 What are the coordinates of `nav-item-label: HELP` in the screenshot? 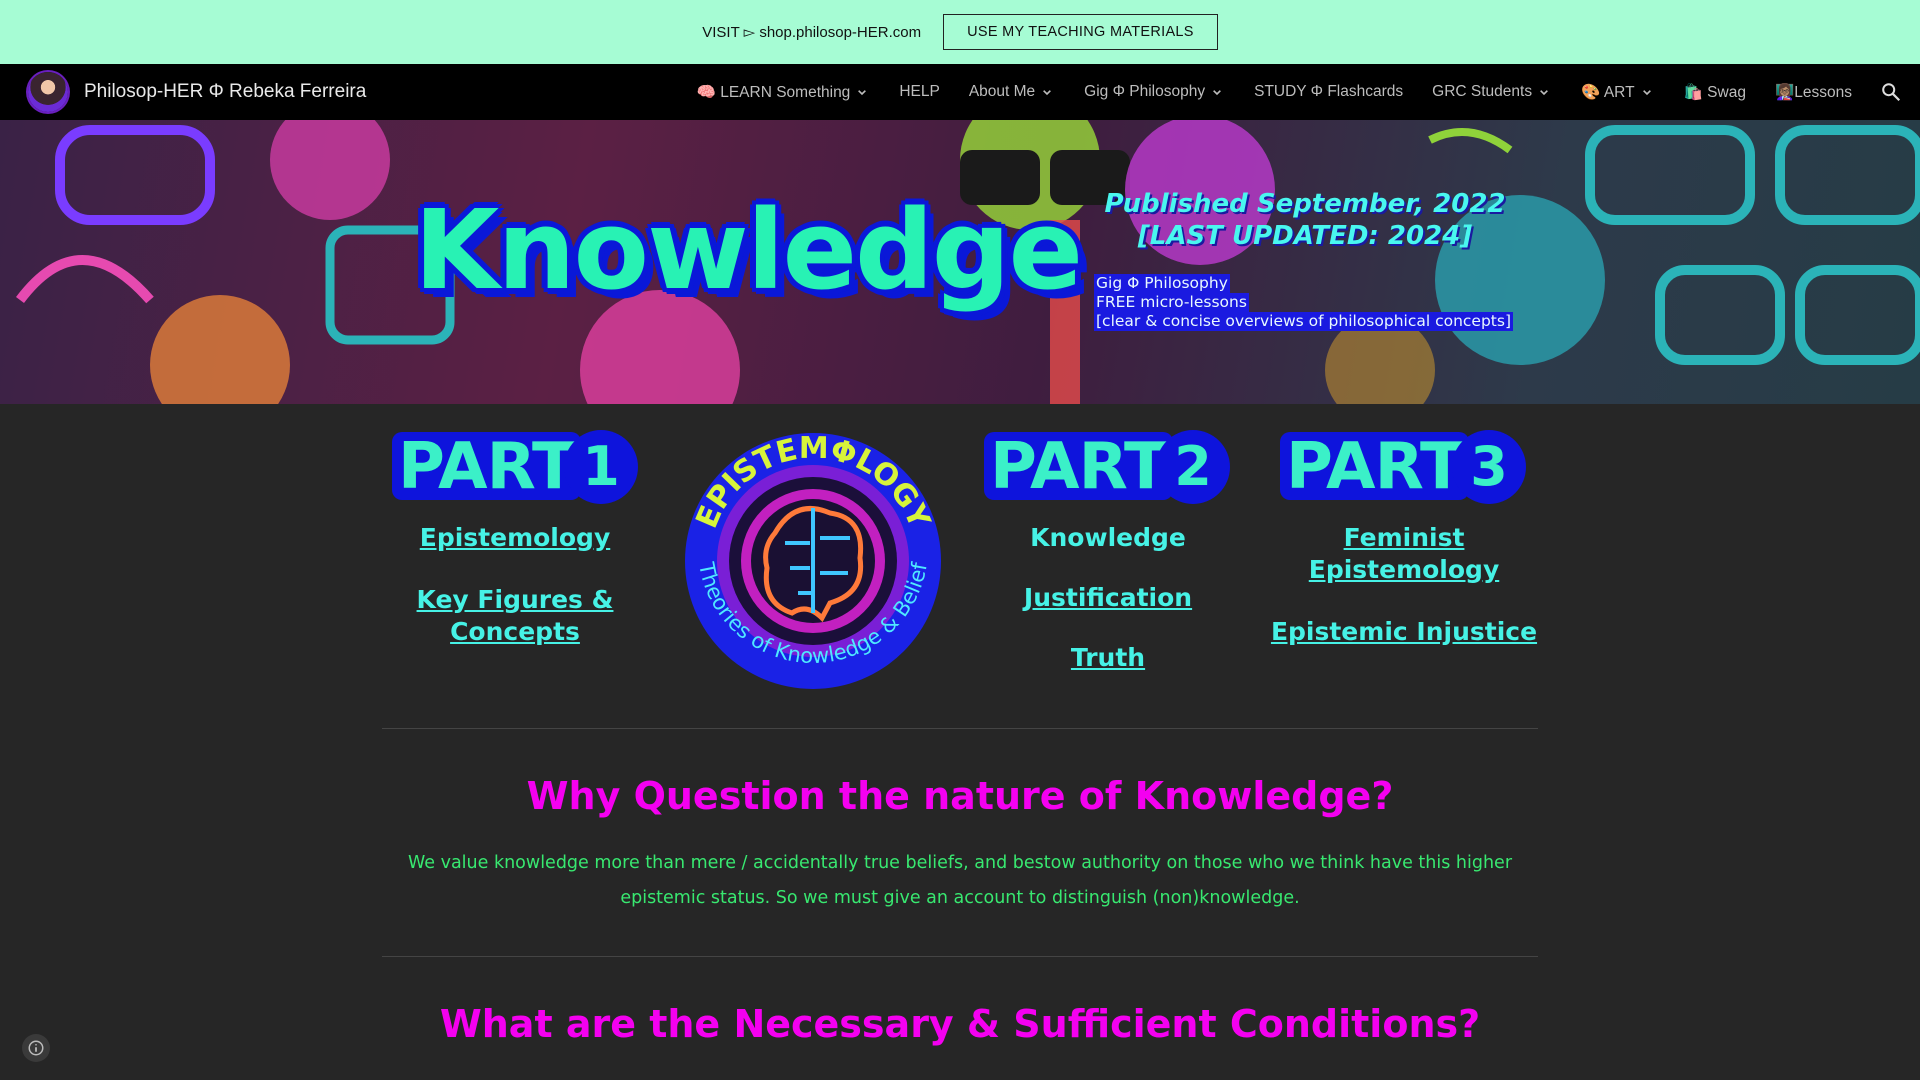 It's located at (919, 91).